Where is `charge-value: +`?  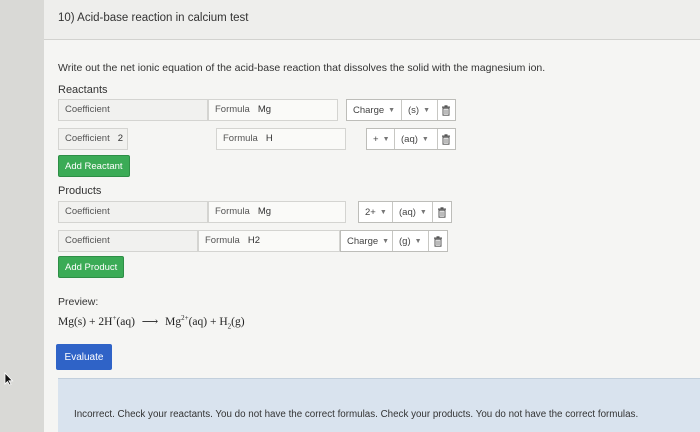 charge-value: + is located at coordinates (376, 139).